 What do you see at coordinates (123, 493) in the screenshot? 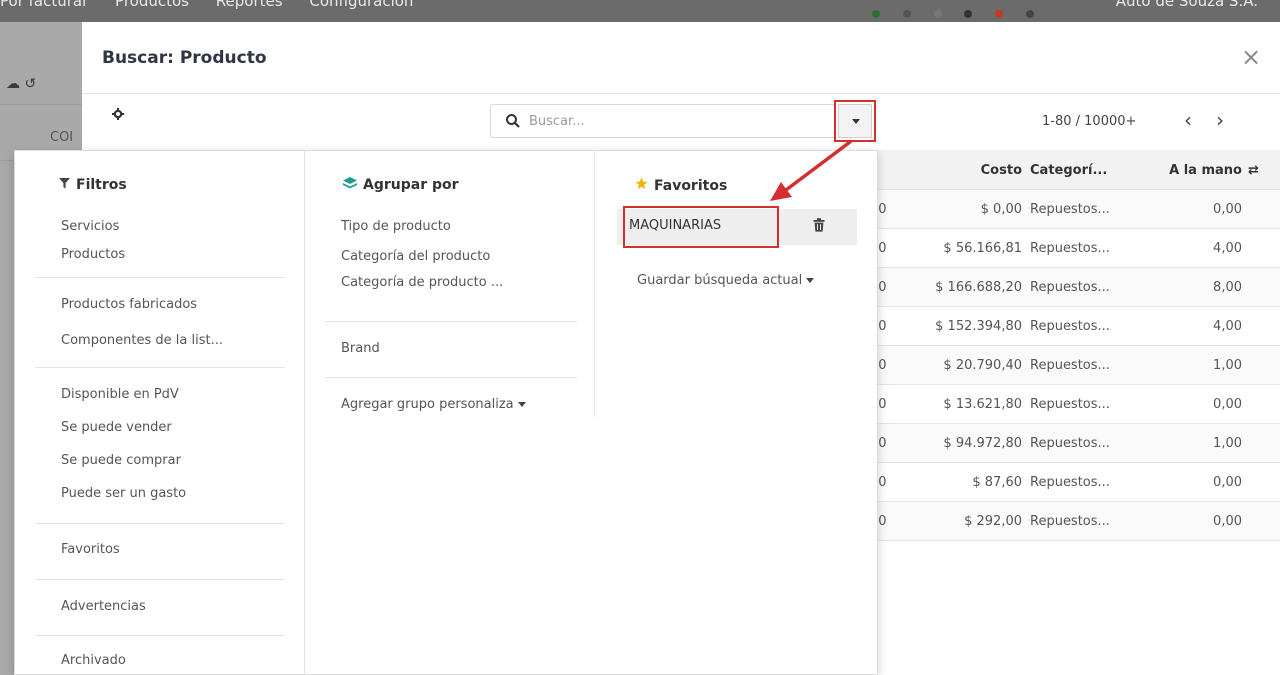
I see `filter-item: Puede ser un gasto` at bounding box center [123, 493].